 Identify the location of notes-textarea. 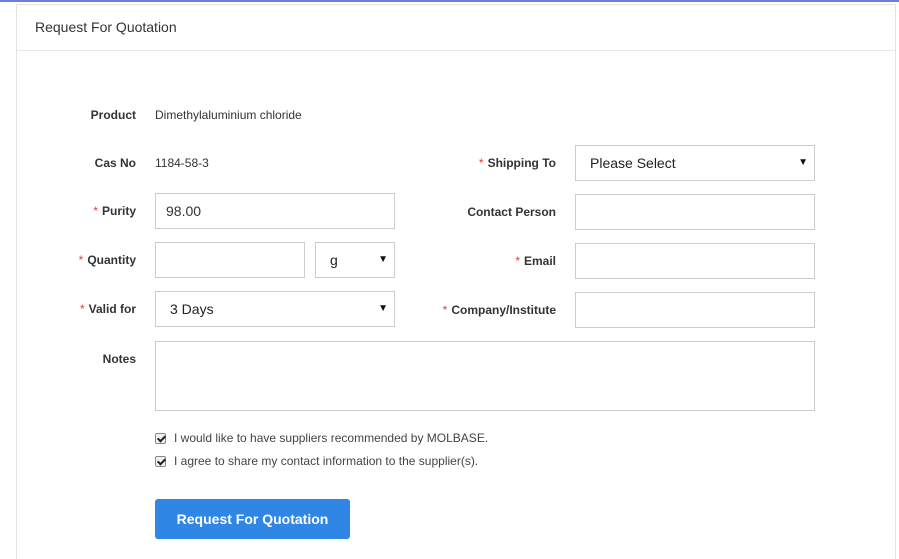
(485, 376).